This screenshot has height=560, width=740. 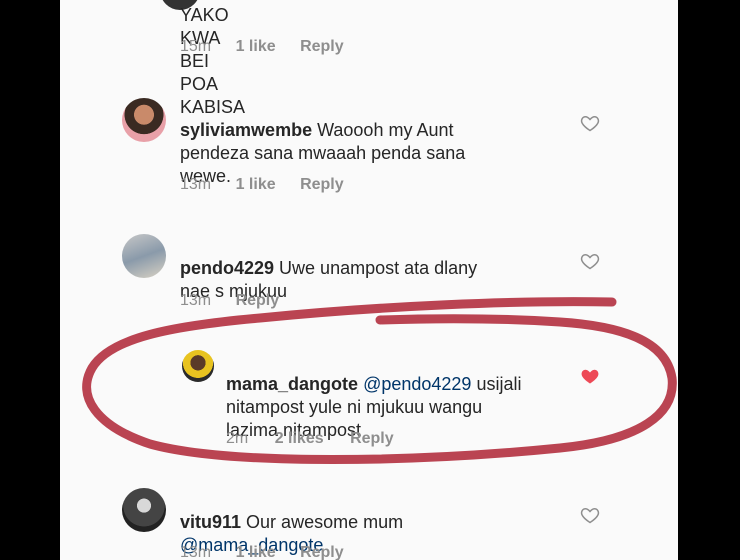 What do you see at coordinates (383, 130) in the screenshot?
I see `comment-body-line1: Waoooh my Aunt` at bounding box center [383, 130].